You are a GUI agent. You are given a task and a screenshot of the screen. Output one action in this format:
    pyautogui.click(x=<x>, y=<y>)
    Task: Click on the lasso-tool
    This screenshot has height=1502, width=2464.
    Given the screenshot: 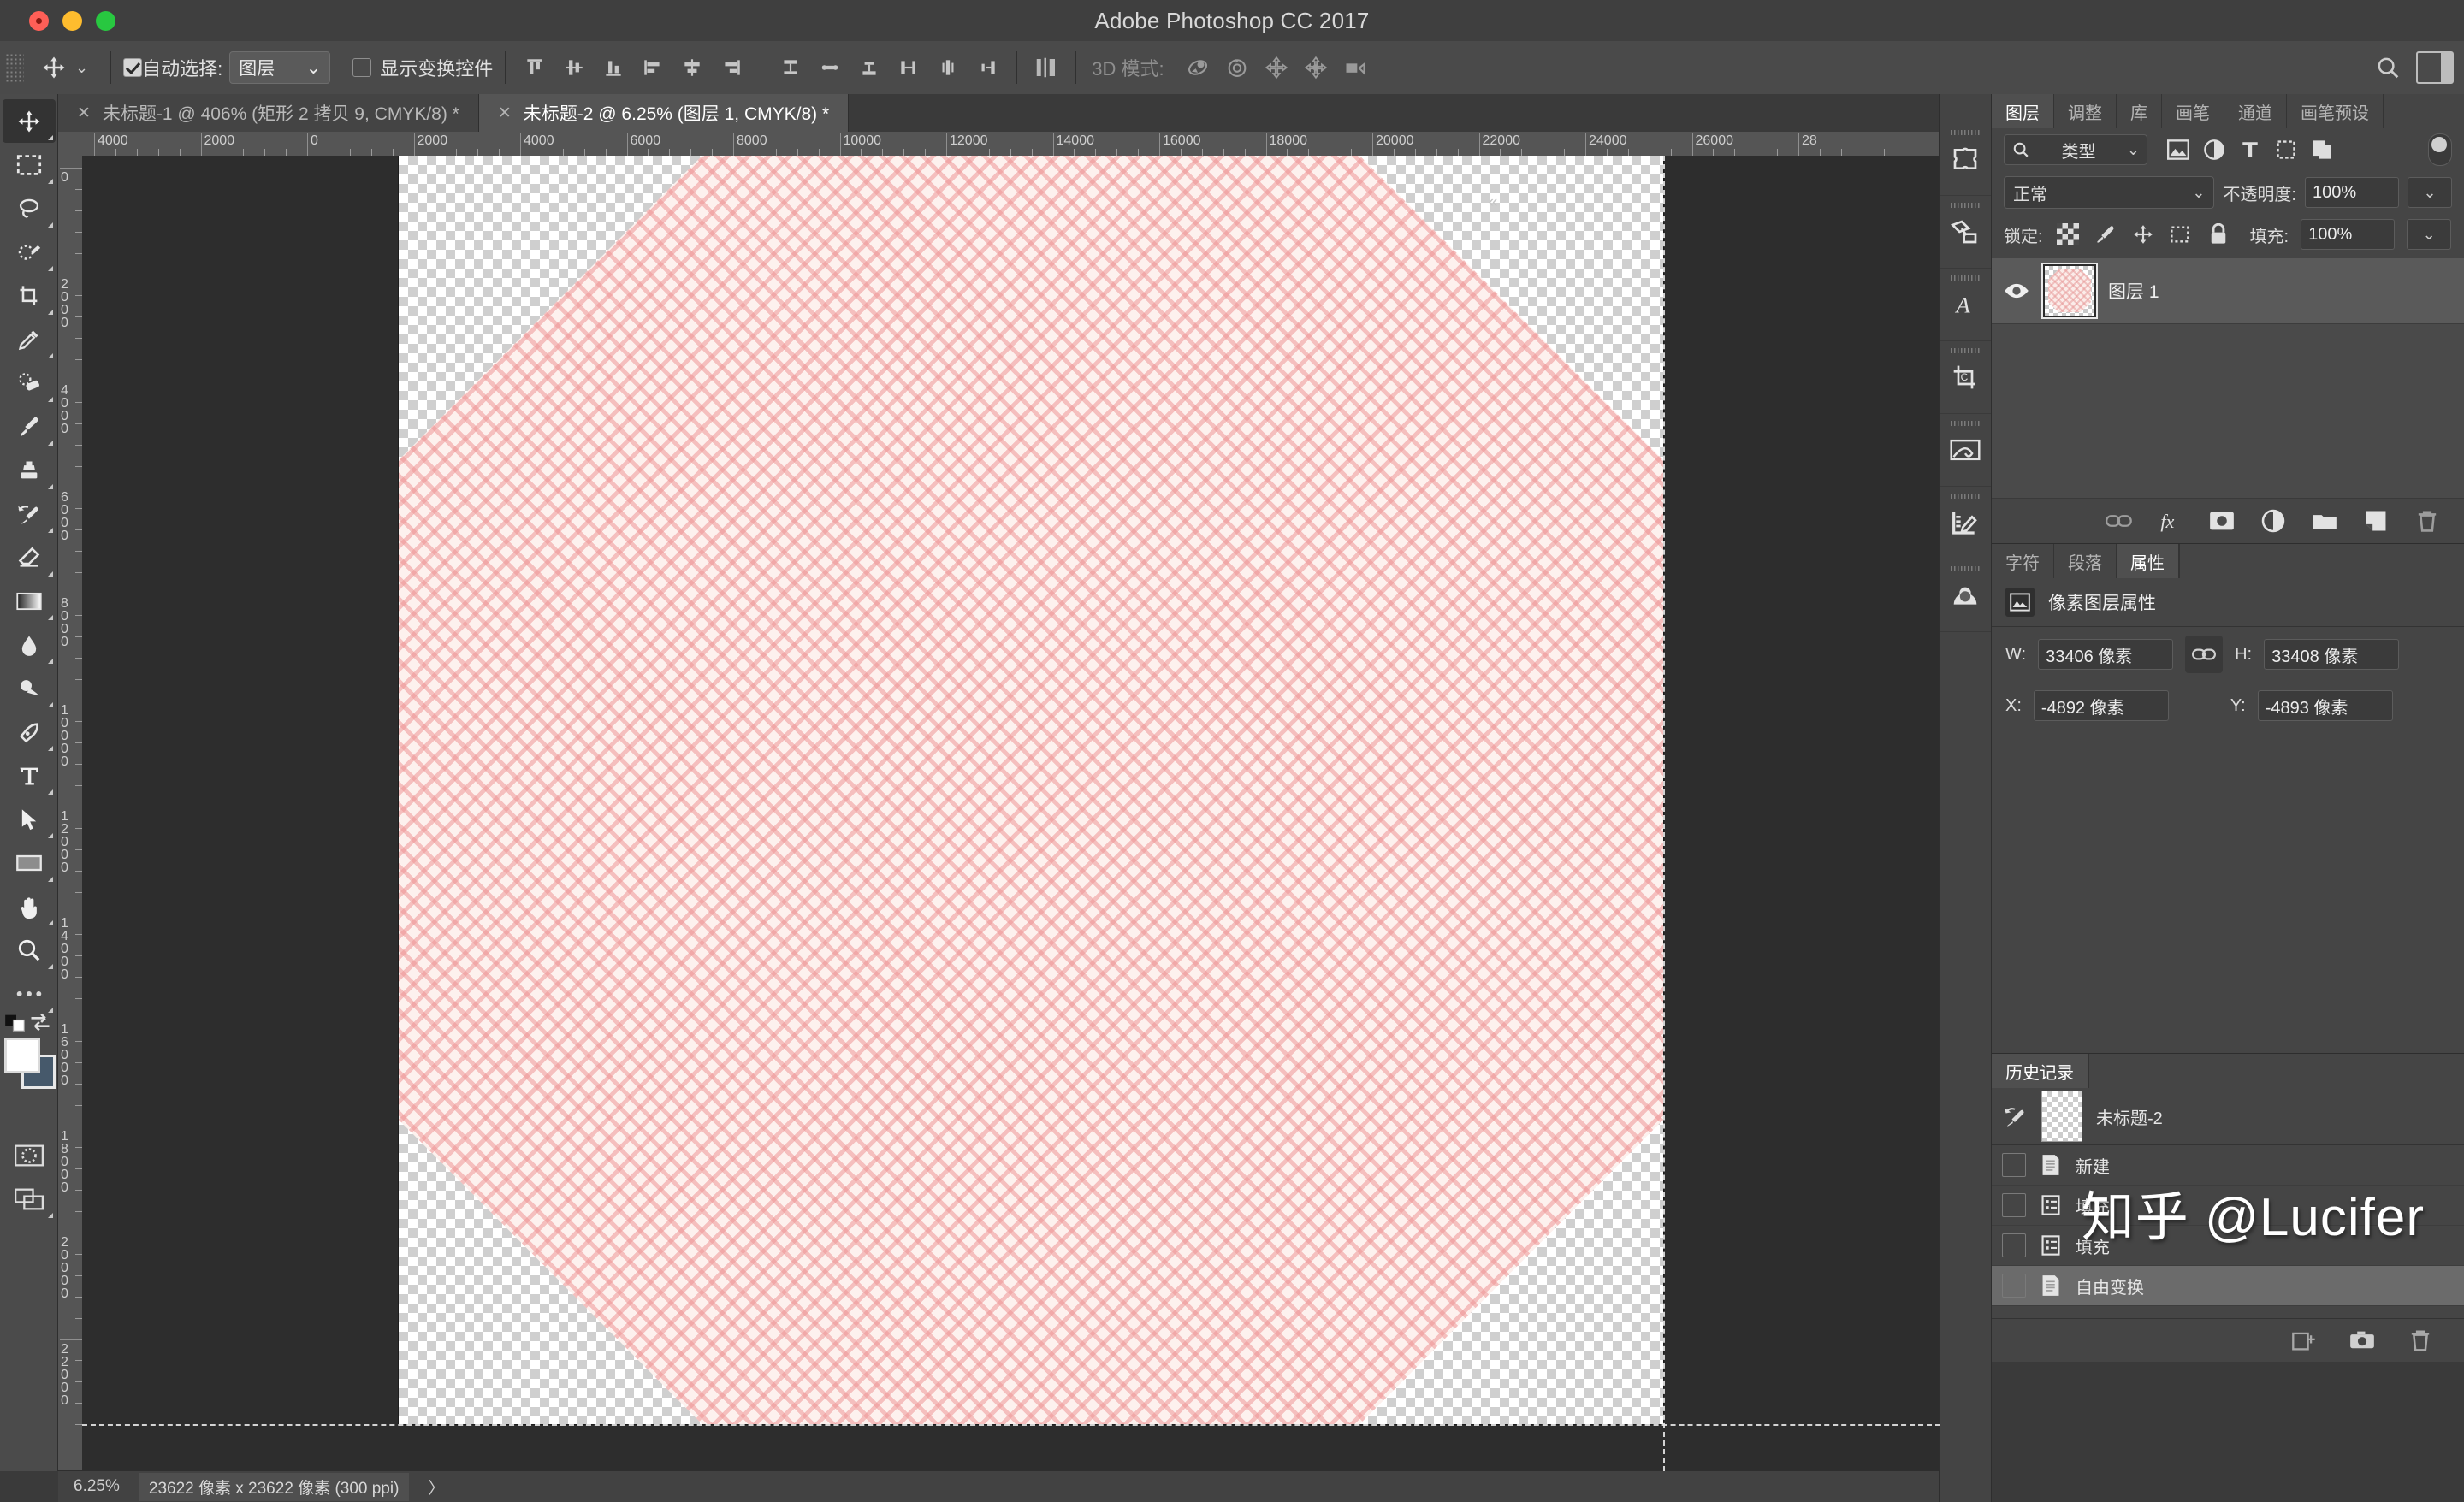 What is the action you would take?
    pyautogui.click(x=29, y=208)
    